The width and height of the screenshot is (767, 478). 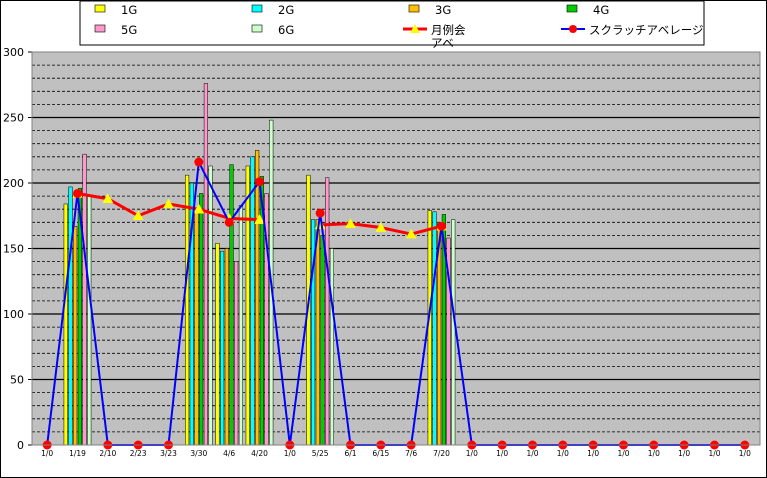 What do you see at coordinates (286, 10) in the screenshot?
I see `legend-label: 2G` at bounding box center [286, 10].